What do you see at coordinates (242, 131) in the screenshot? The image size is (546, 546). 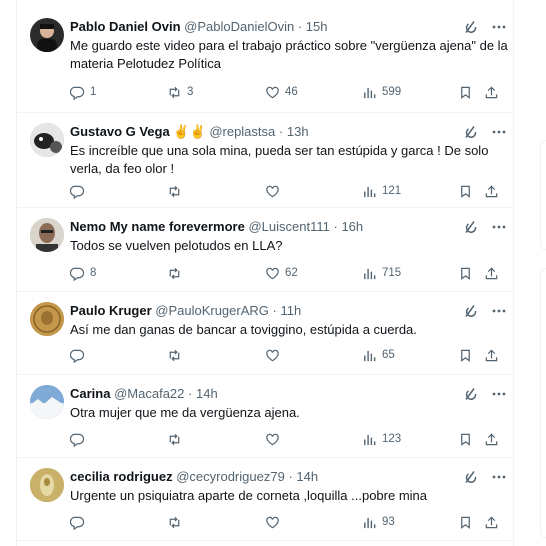 I see `author-handle: @replastsa` at bounding box center [242, 131].